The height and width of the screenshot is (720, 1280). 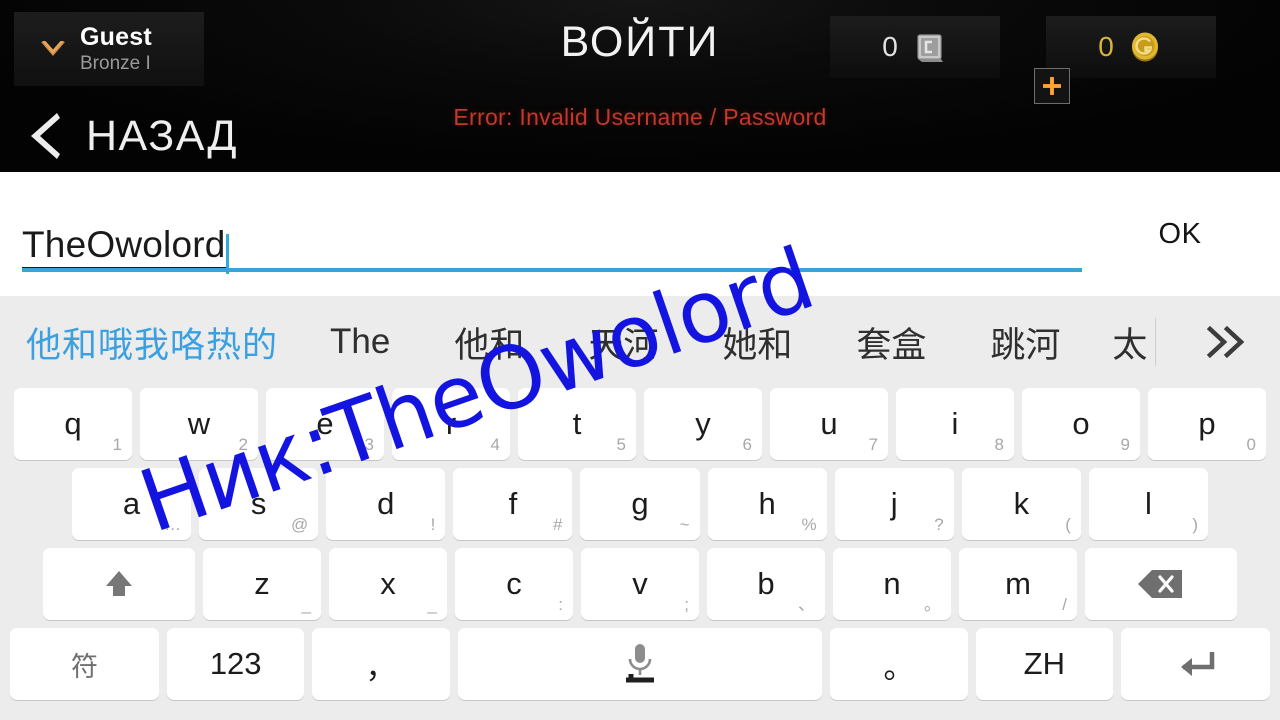 I want to click on comma-key: ，, so click(x=381, y=664).